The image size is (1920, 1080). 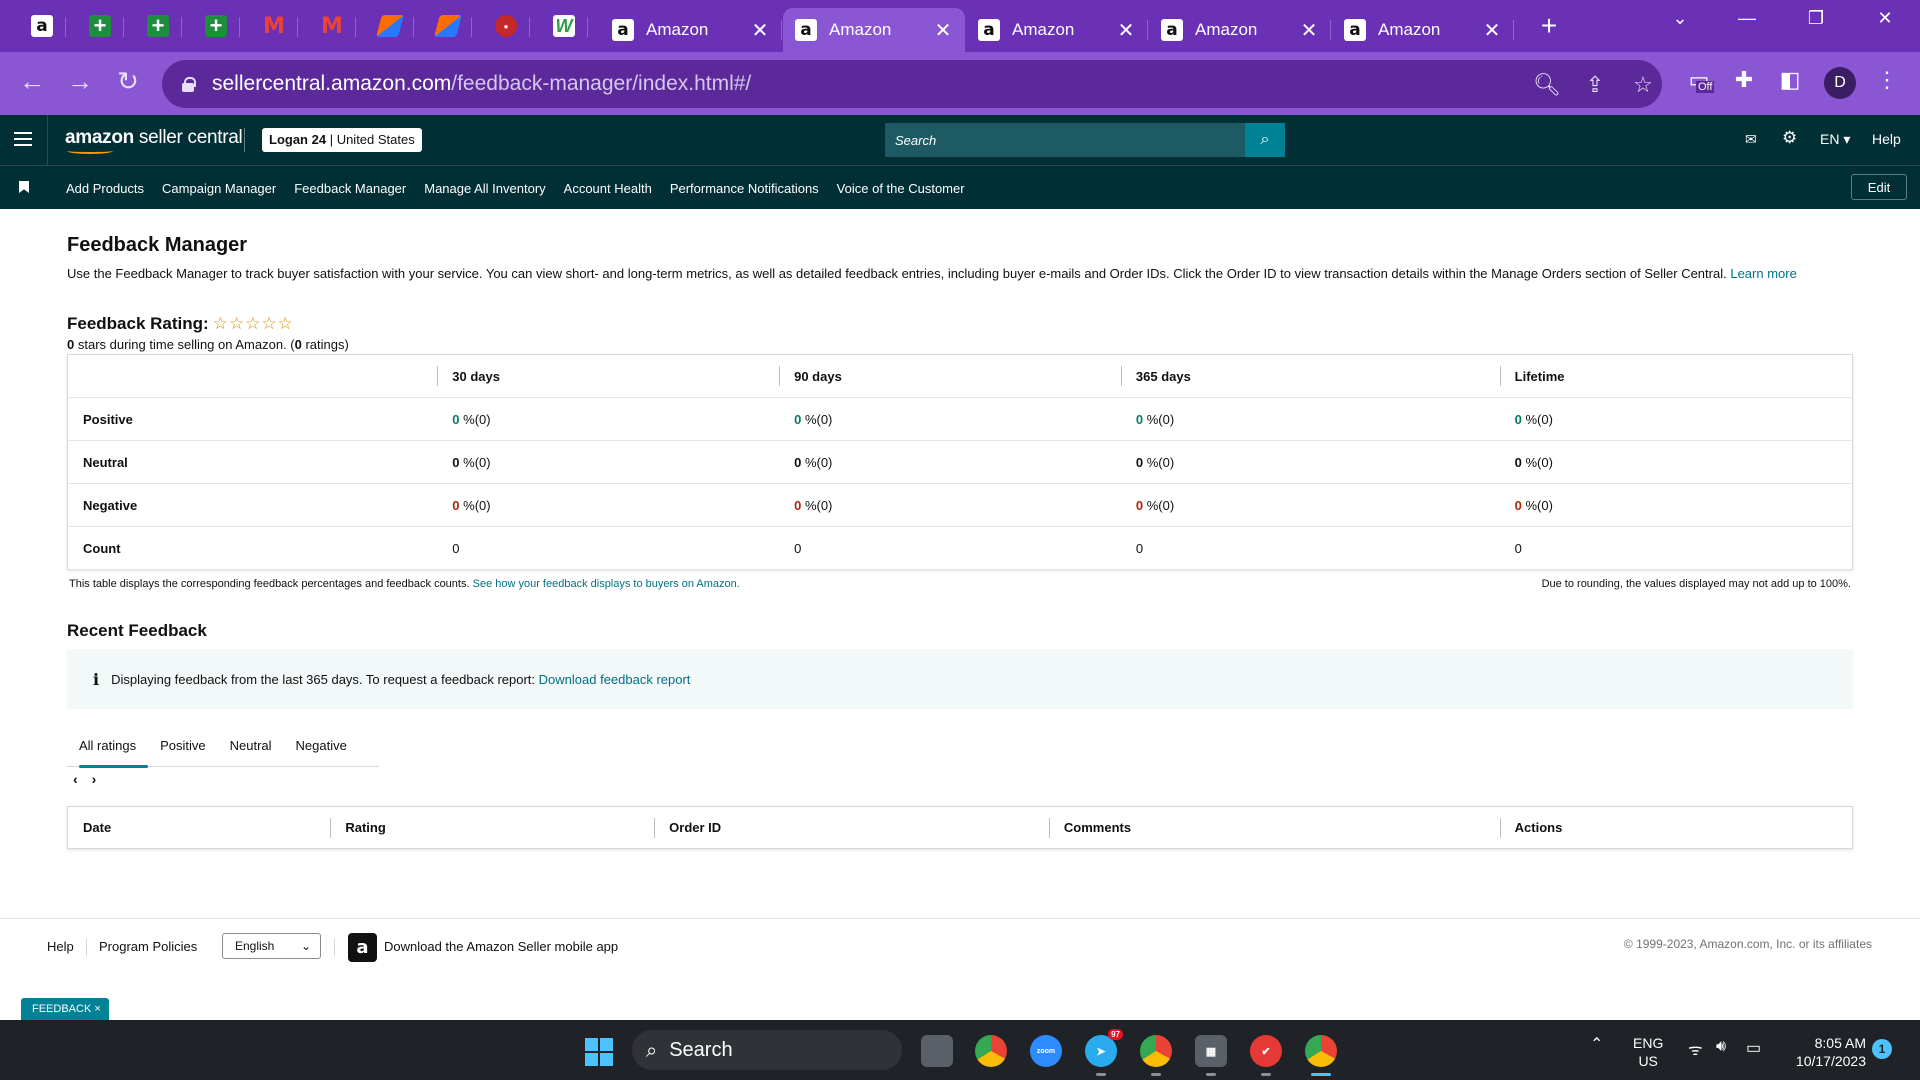 I want to click on amazon-seller-central-logo: amazon seller central, so click(x=154, y=140).